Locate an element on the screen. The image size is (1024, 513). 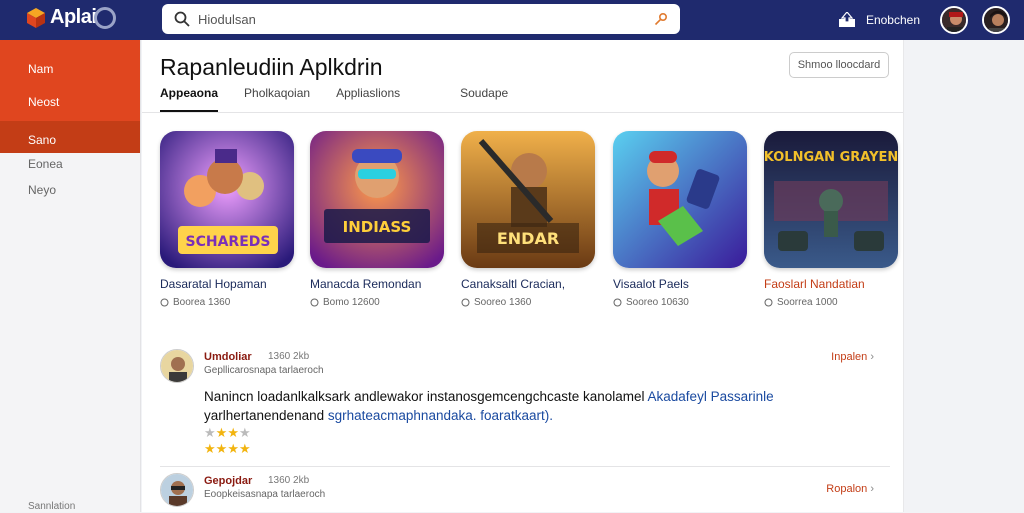
app-card-image: SCHAREDS is located at coordinates (227, 199).